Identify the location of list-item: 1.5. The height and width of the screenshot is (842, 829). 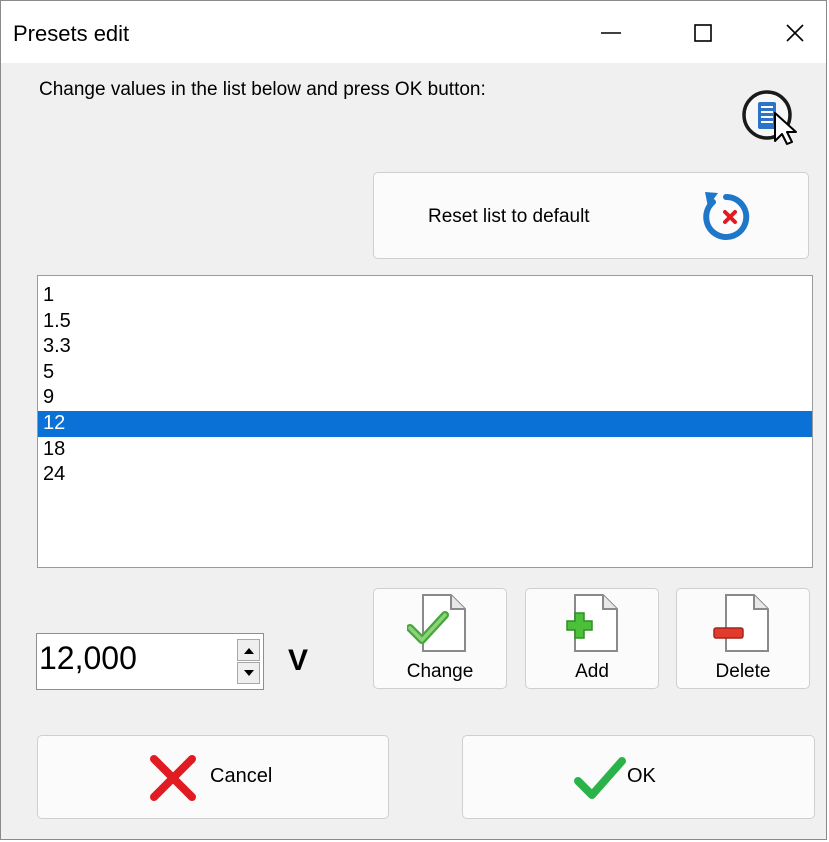
(425, 322).